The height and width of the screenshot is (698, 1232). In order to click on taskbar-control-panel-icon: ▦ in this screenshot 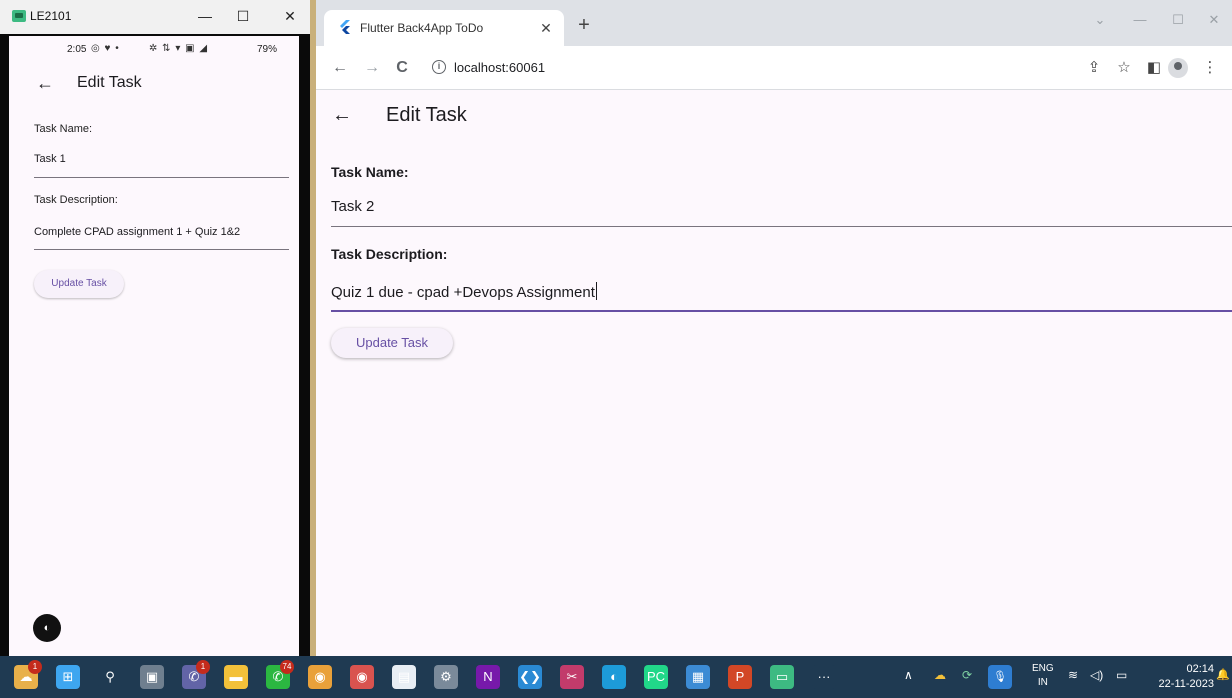, I will do `click(698, 677)`.